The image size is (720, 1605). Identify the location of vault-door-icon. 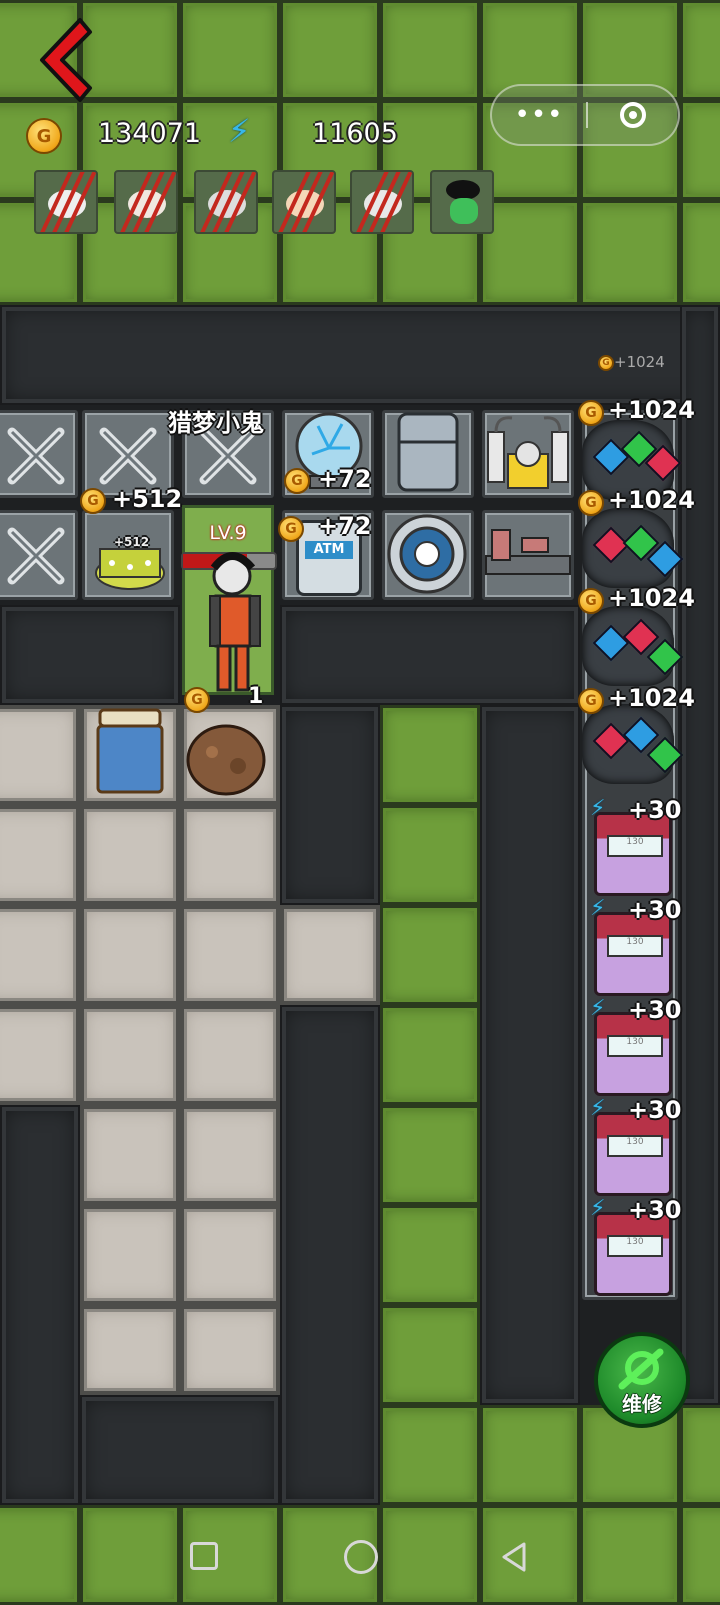
(427, 554).